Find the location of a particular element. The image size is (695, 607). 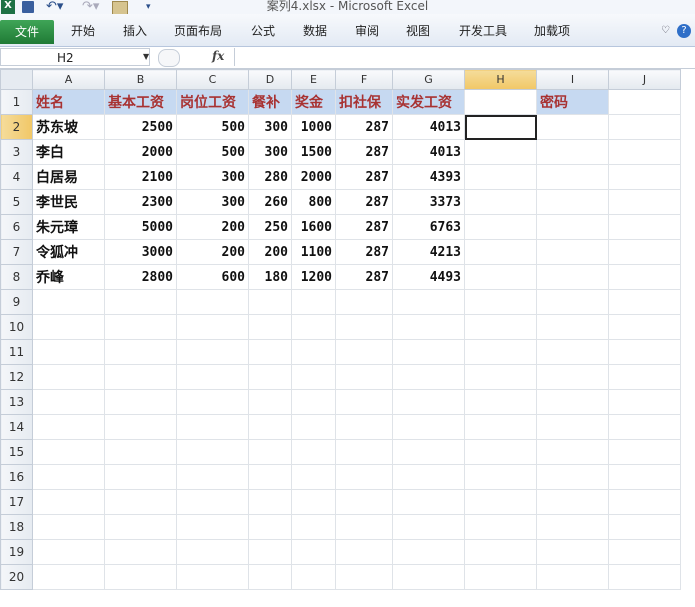

cell-c6: 200 is located at coordinates (212, 227).